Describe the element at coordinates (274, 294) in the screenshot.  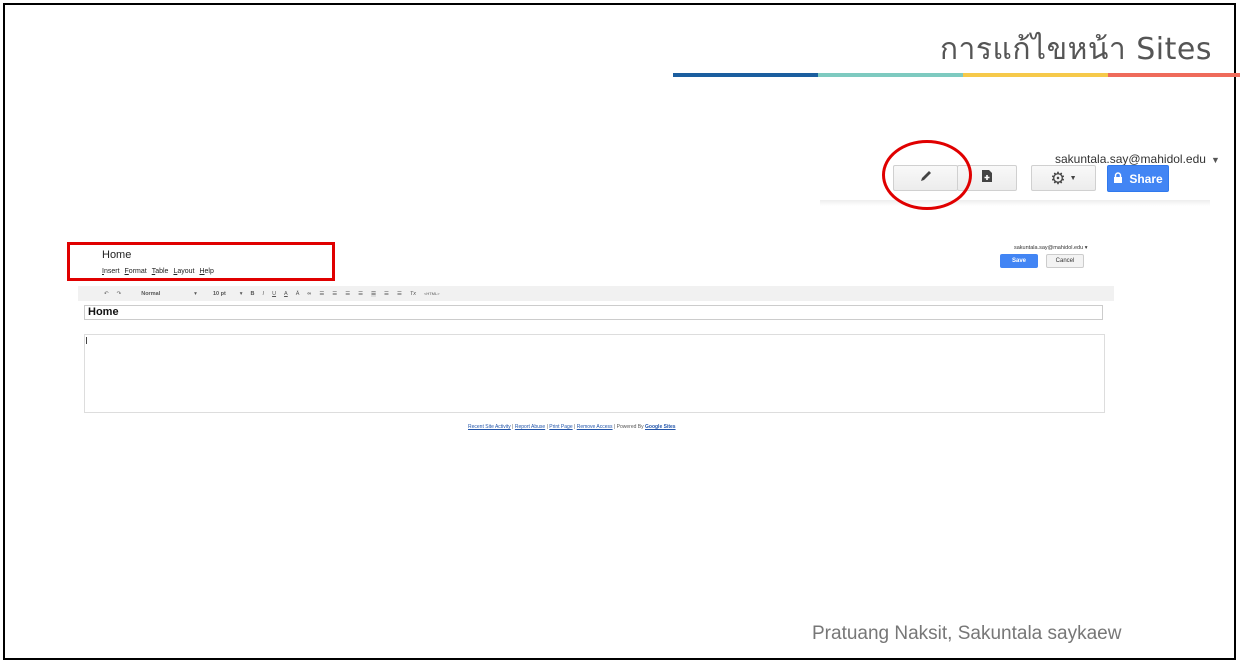
I see `underline-icon: U` at that location.